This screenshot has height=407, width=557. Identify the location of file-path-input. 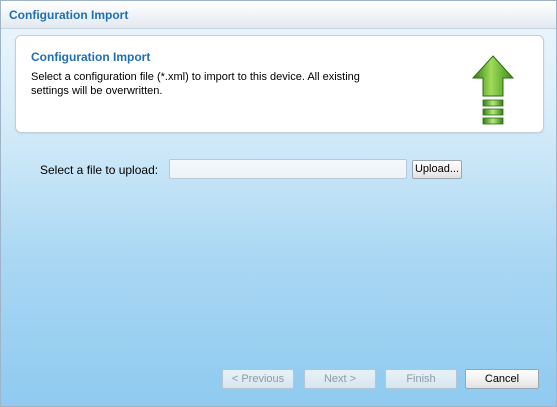
(288, 169).